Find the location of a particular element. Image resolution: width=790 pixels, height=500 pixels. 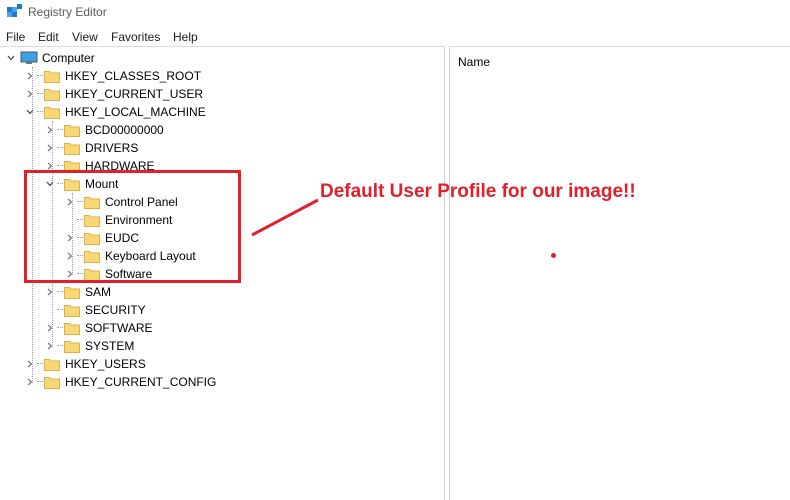

tree-item-label: SECURITY is located at coordinates (115, 310).